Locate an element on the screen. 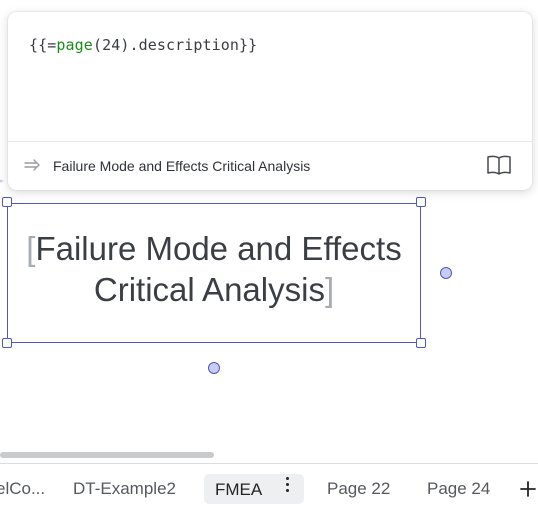 This screenshot has height=508, width=538. arrow-right-icon is located at coordinates (32, 165).